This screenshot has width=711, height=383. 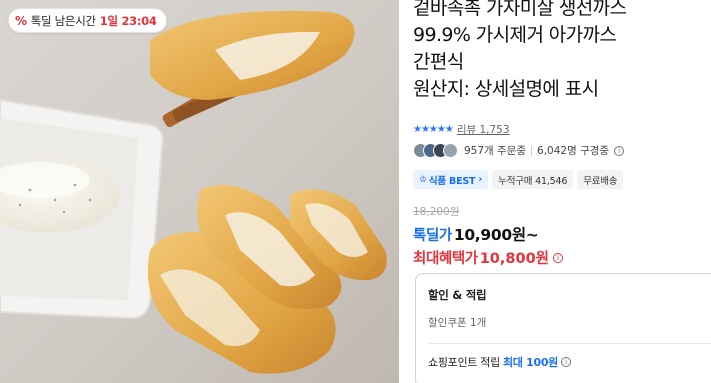 I want to click on max-benefit-value: 10,800원, so click(x=514, y=259).